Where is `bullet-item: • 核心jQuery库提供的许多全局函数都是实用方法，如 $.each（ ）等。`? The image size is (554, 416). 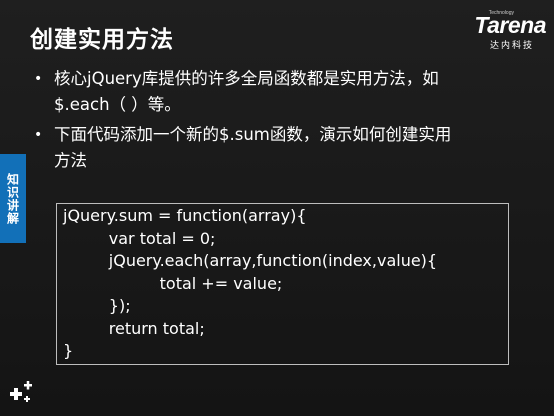
bullet-item: • 核心jQuery库提供的许多全局函数都是实用方法，如 $.each（ ）等。 is located at coordinates (272, 92).